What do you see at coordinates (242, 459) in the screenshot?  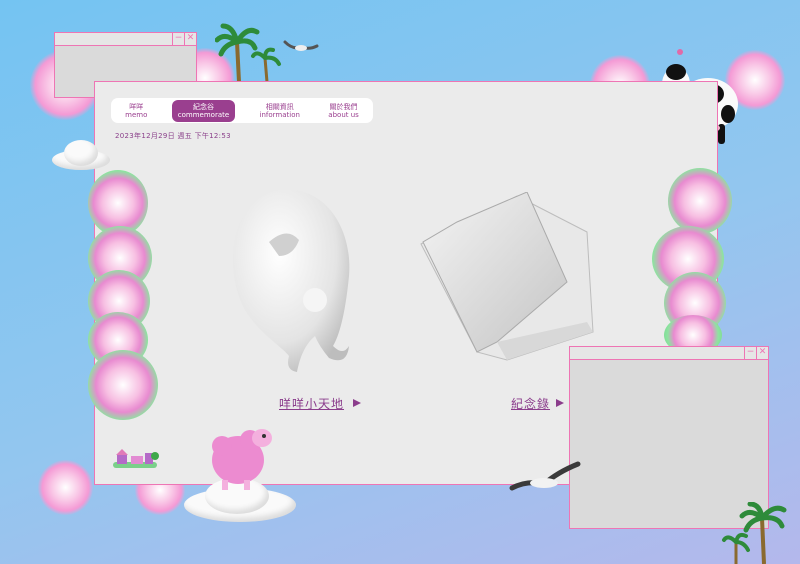 I see `sheep-icon` at bounding box center [242, 459].